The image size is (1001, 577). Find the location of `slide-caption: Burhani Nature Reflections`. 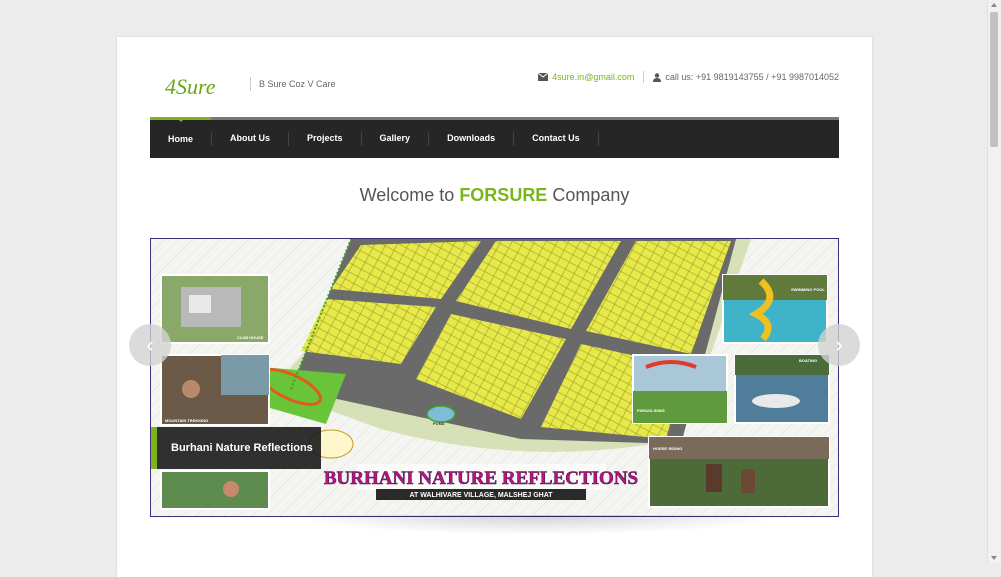

slide-caption: Burhani Nature Reflections is located at coordinates (236, 448).